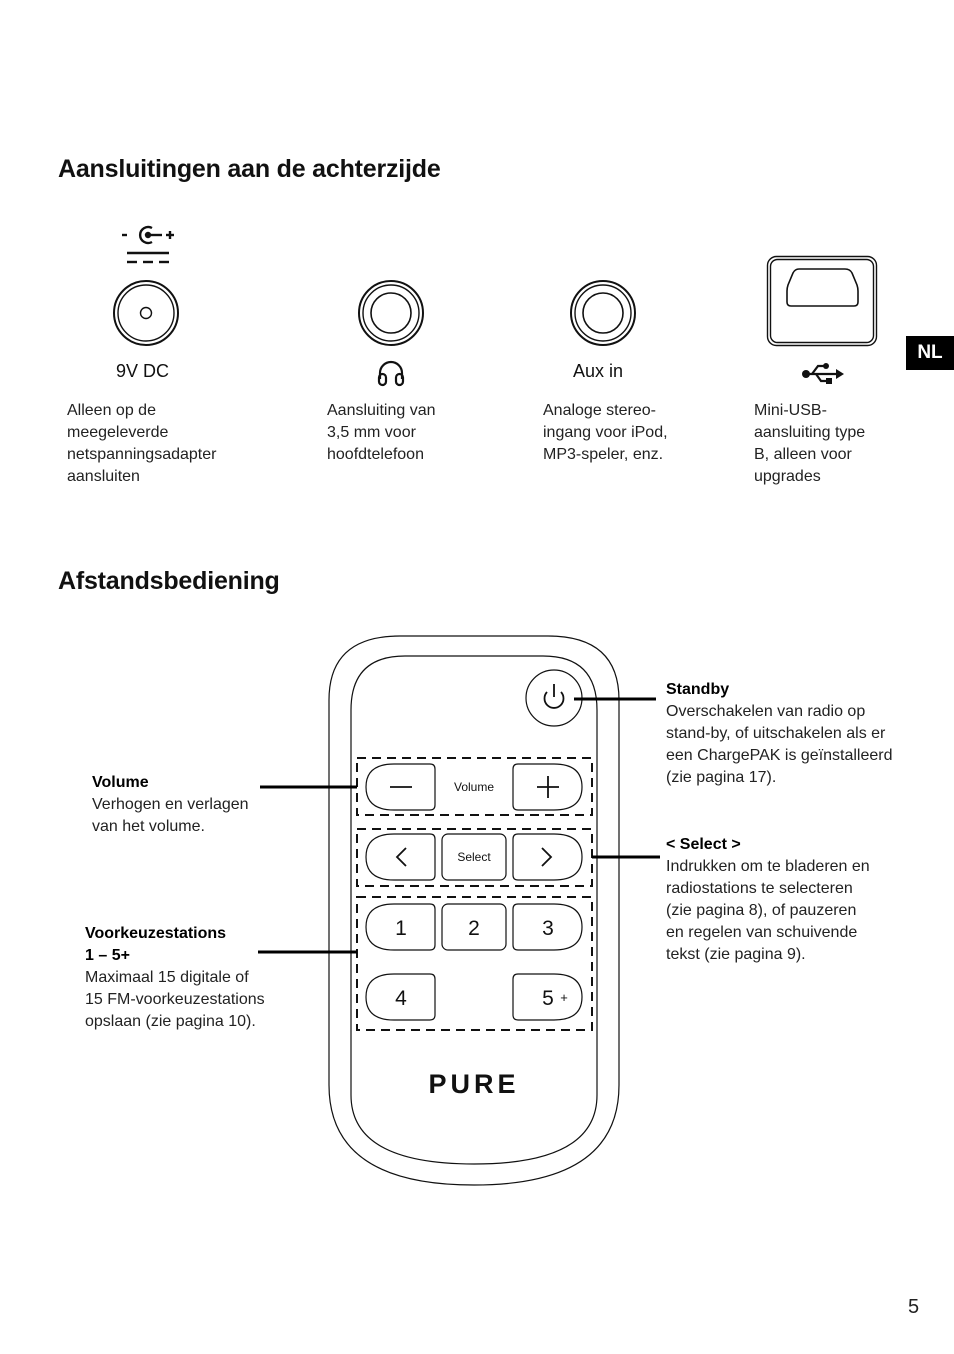 Image resolution: width=954 pixels, height=1354 pixels. I want to click on prev-button, so click(400, 857).